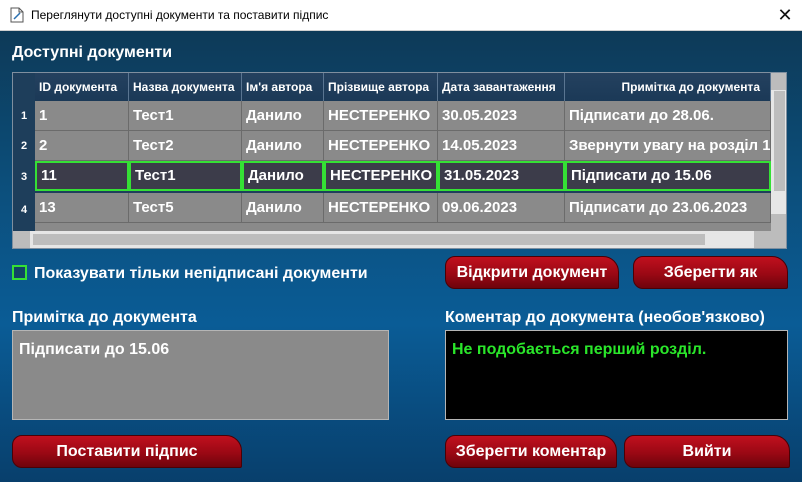 The width and height of the screenshot is (802, 482). What do you see at coordinates (403, 227) in the screenshot?
I see `partial-row` at bounding box center [403, 227].